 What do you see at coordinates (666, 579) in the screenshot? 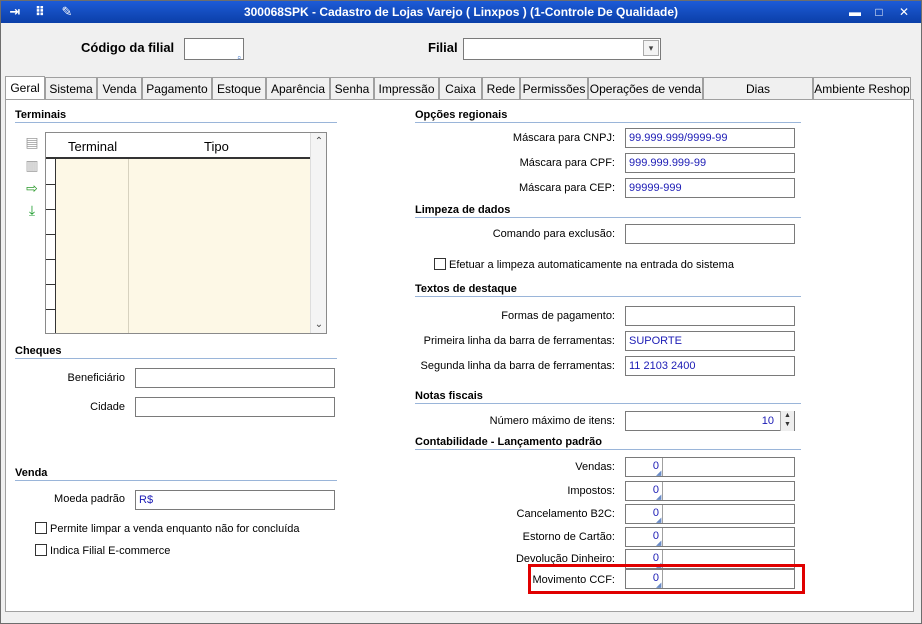
I see `movimento-ccf-highlight-box` at bounding box center [666, 579].